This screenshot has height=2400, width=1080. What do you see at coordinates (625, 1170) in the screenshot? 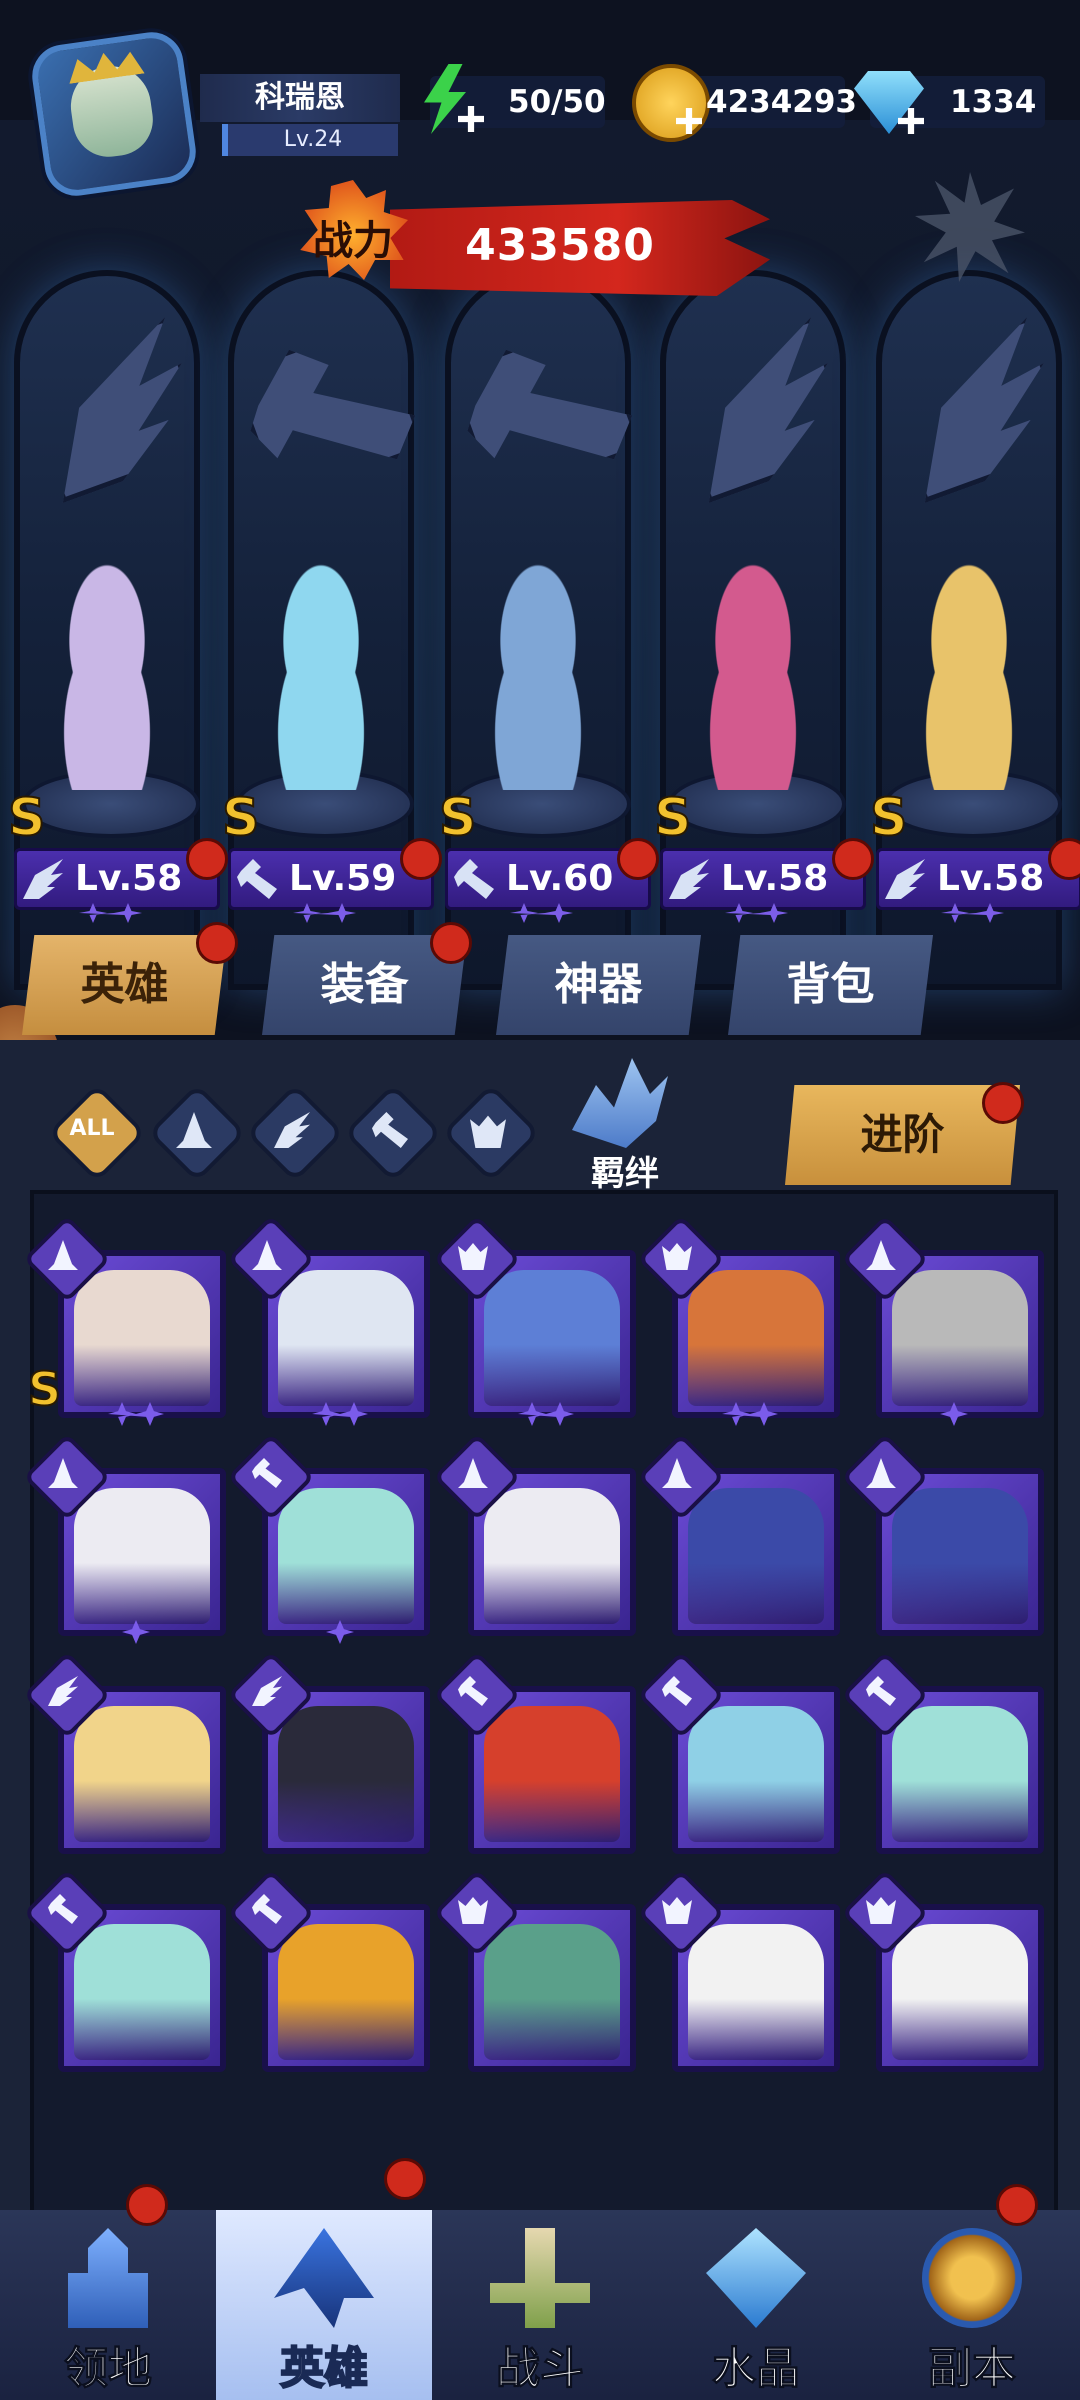
I see `bond-label: 羁绊` at bounding box center [625, 1170].